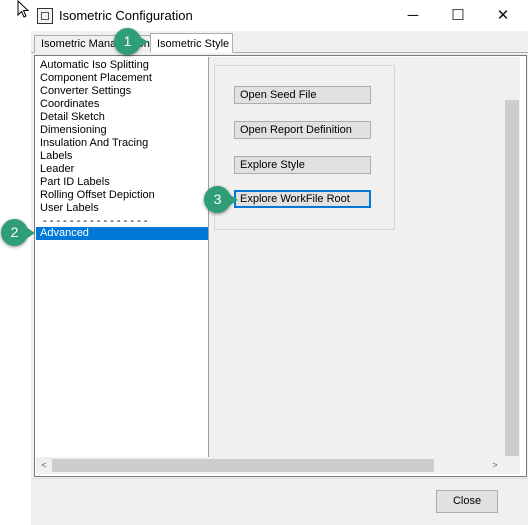 This screenshot has height=525, width=528. I want to click on list-item-user-labels: User Labels, so click(122, 208).